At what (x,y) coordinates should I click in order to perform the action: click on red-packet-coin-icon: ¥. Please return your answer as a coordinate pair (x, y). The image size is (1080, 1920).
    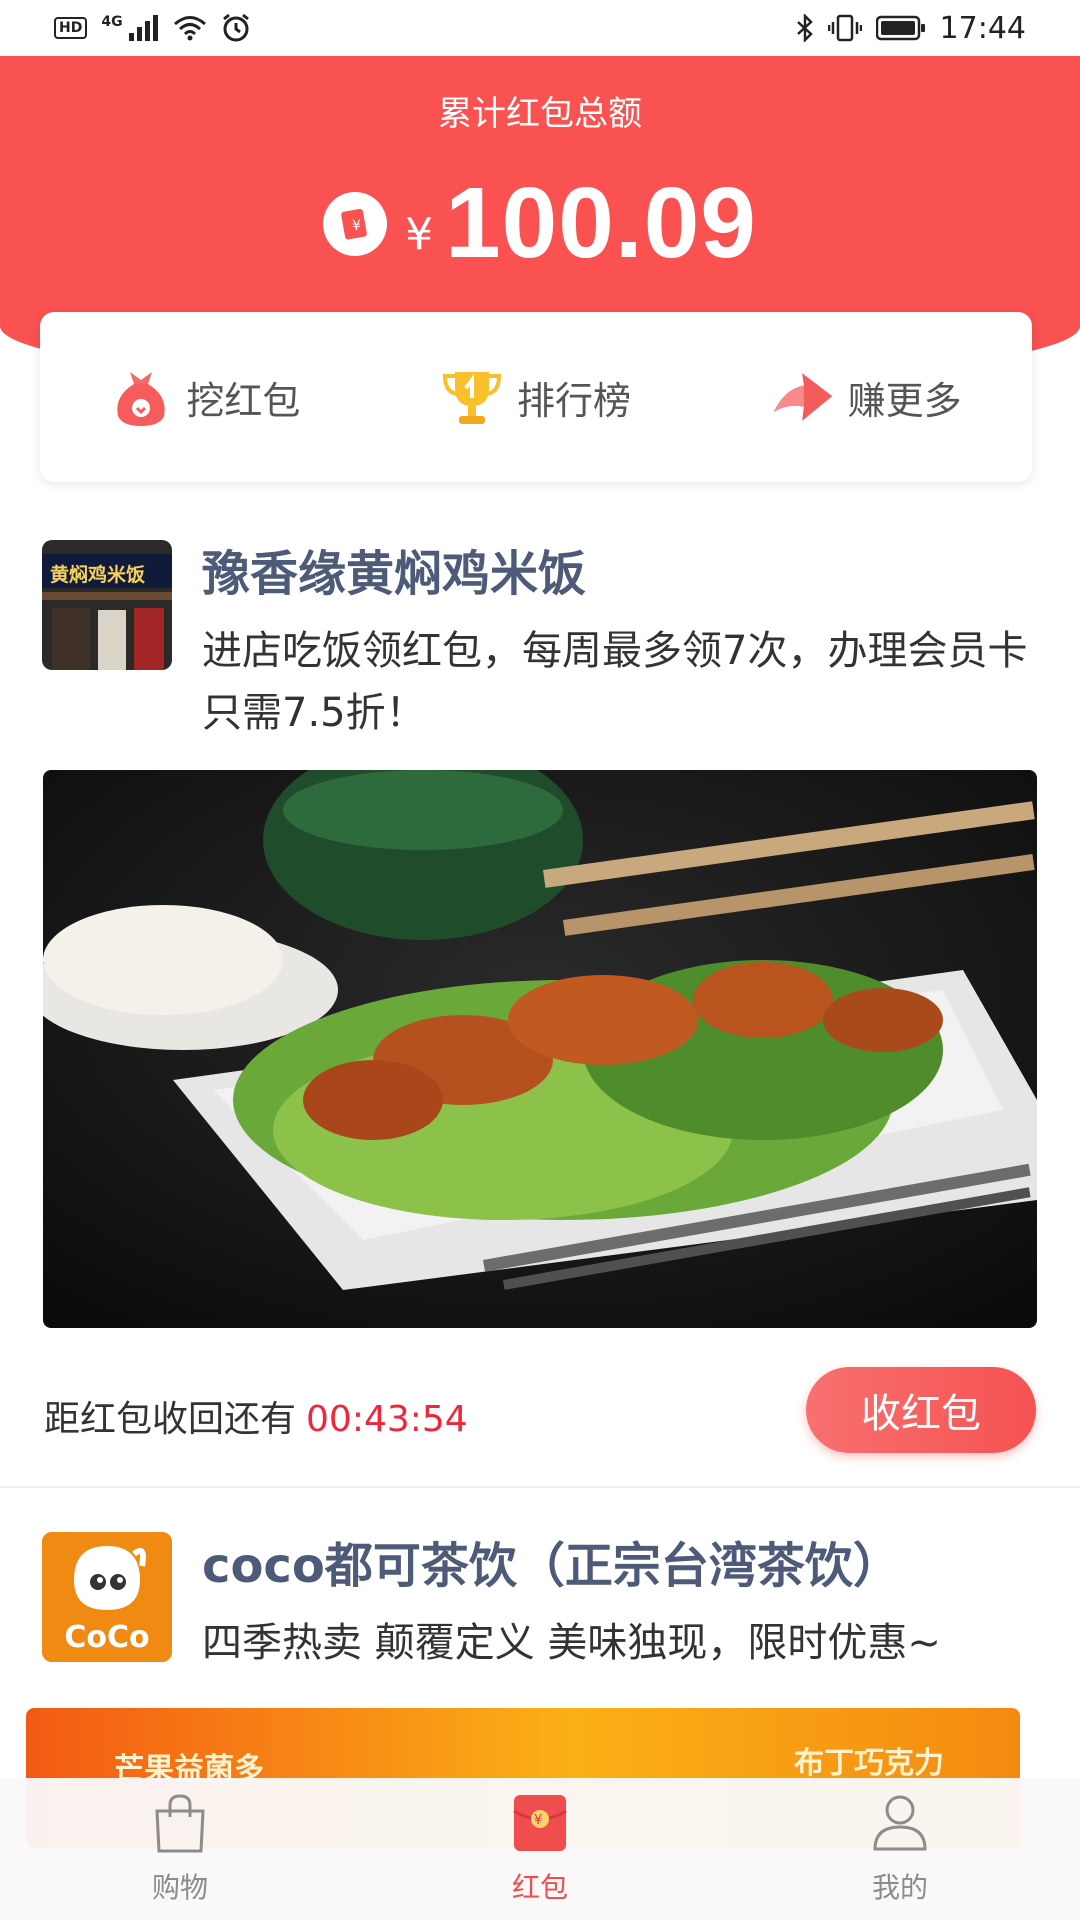
    Looking at the image, I should click on (355, 223).